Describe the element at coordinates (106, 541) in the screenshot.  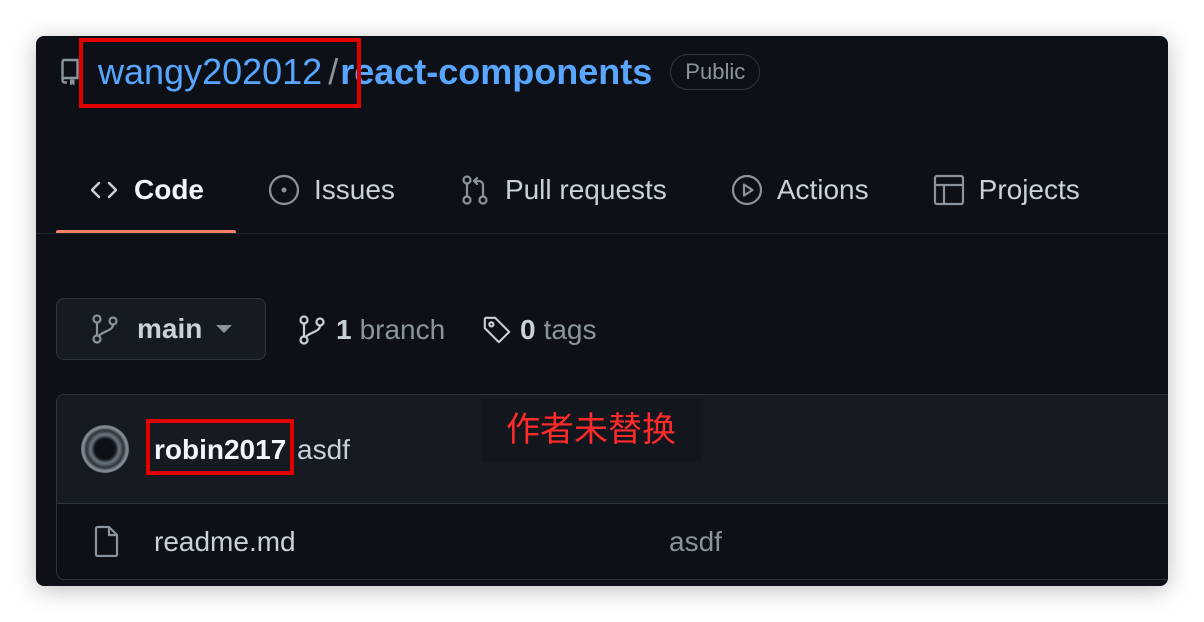
I see `file-icon` at that location.